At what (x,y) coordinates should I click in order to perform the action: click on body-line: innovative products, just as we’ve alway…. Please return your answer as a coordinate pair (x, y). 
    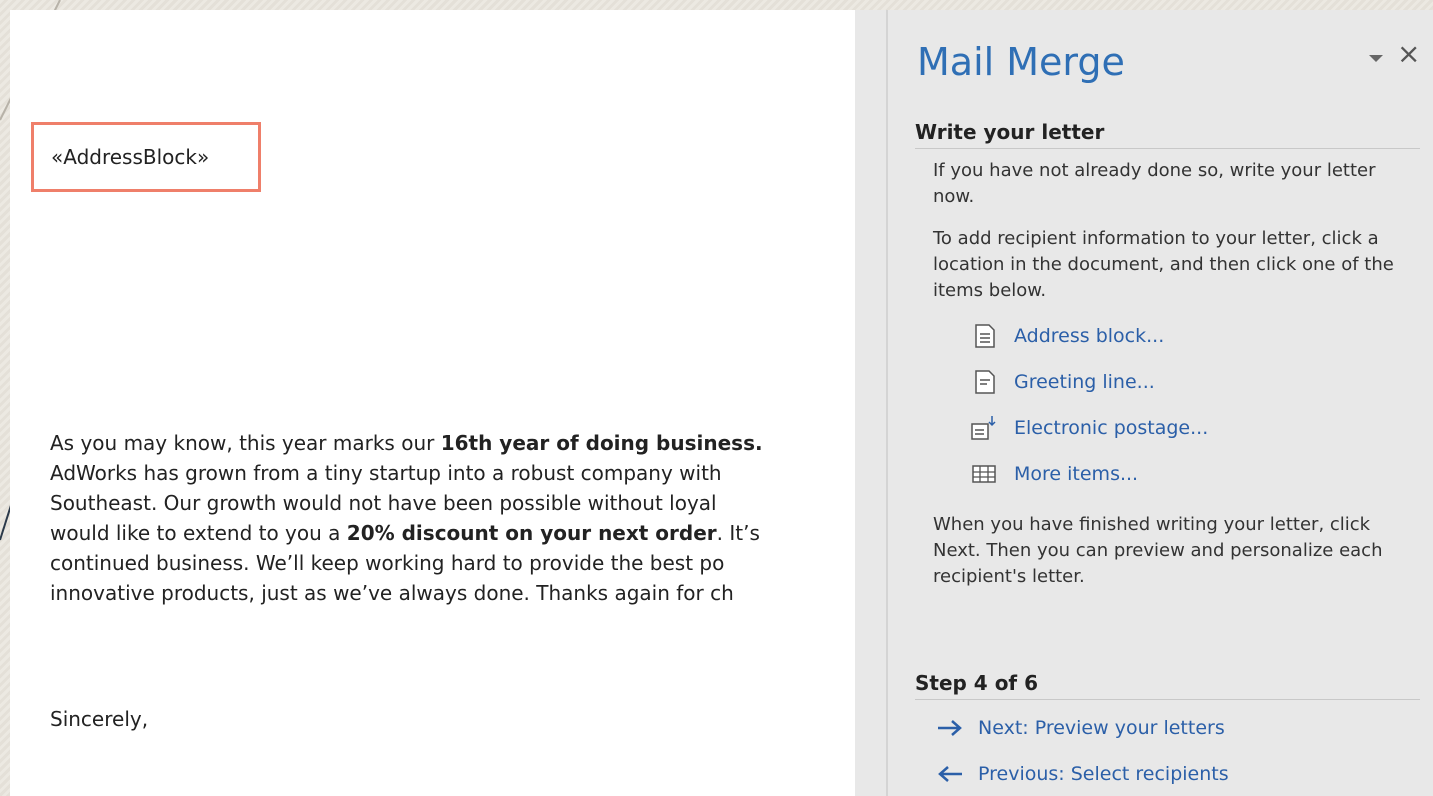
    Looking at the image, I should click on (392, 593).